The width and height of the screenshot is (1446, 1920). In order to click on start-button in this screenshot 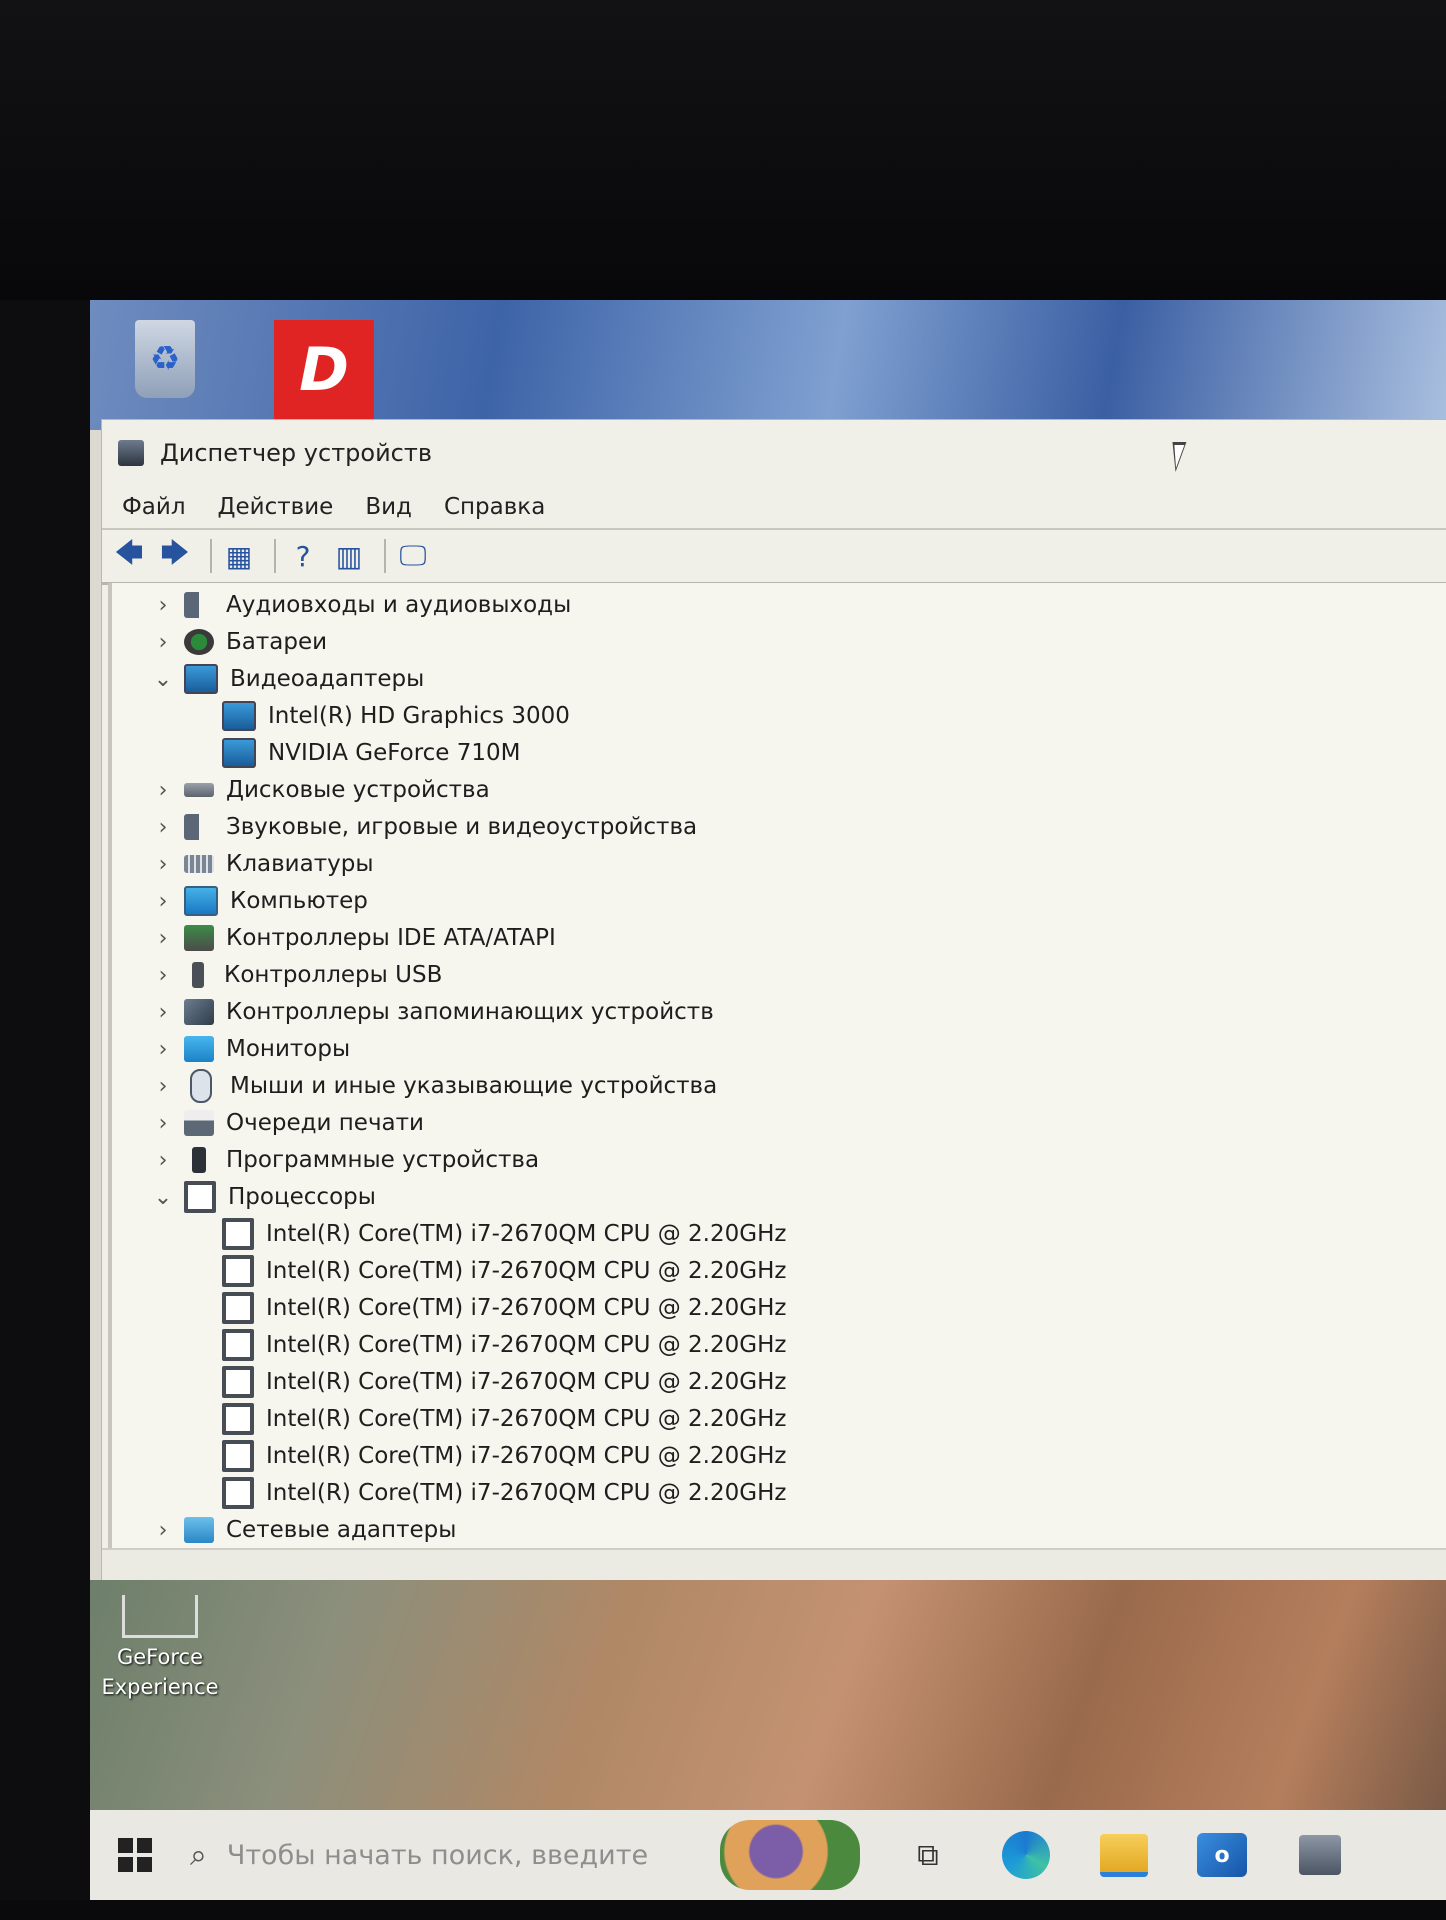, I will do `click(135, 1855)`.